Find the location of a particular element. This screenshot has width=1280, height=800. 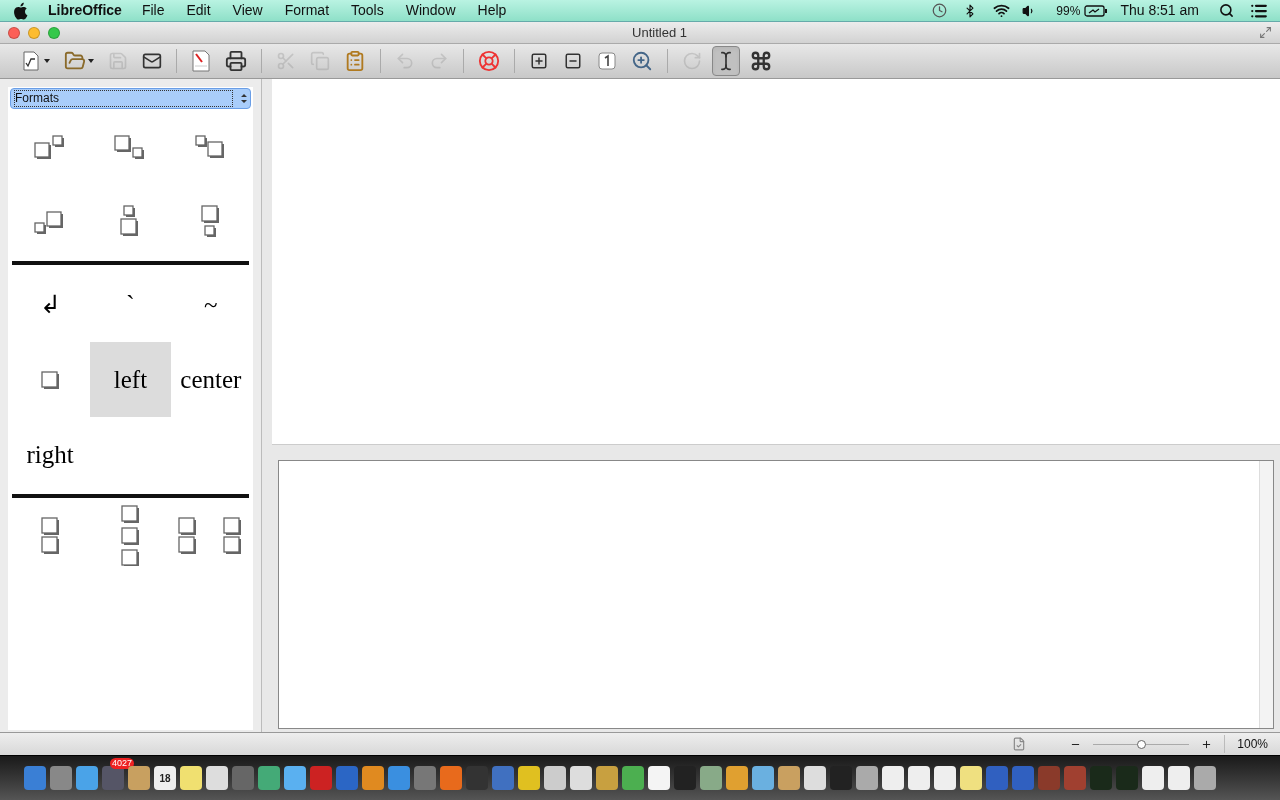

folder-icon is located at coordinates (75, 61).